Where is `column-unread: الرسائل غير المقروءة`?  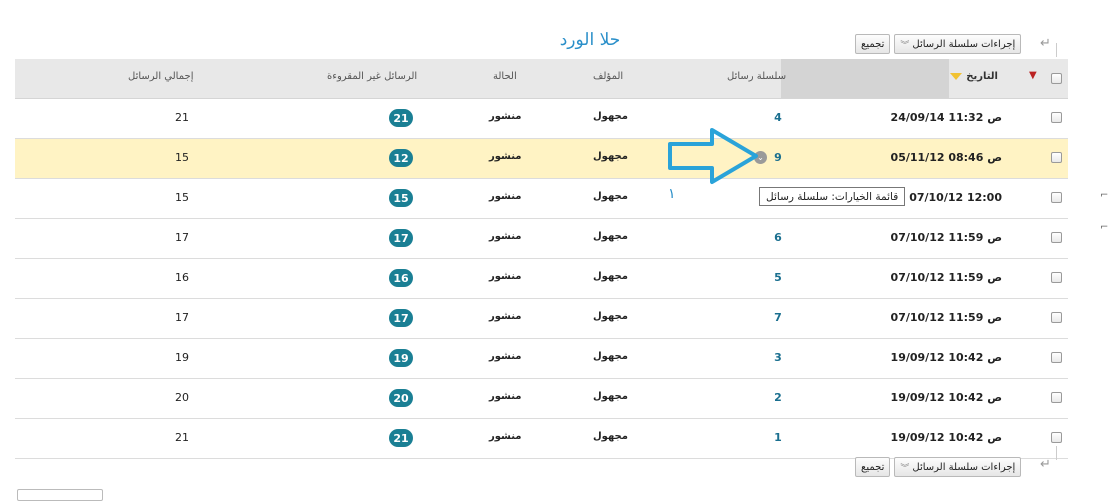
column-unread: الرسائل غير المقروءة is located at coordinates (372, 76).